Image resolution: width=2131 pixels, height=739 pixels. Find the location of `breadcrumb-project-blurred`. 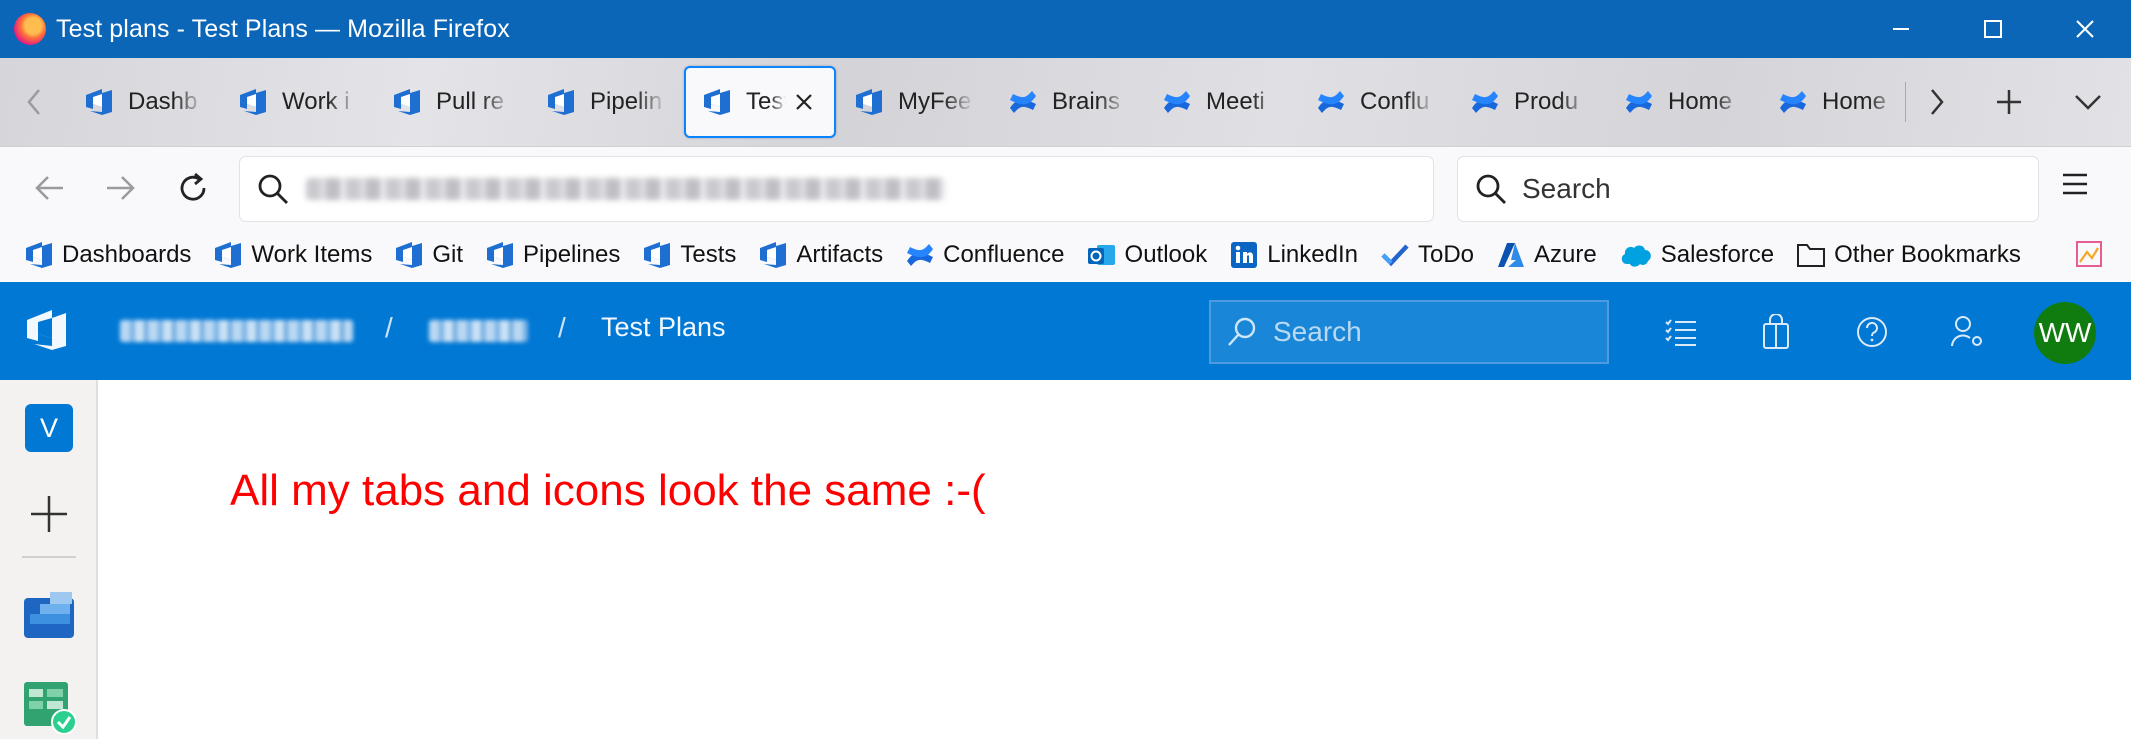

breadcrumb-project-blurred is located at coordinates (478, 331).